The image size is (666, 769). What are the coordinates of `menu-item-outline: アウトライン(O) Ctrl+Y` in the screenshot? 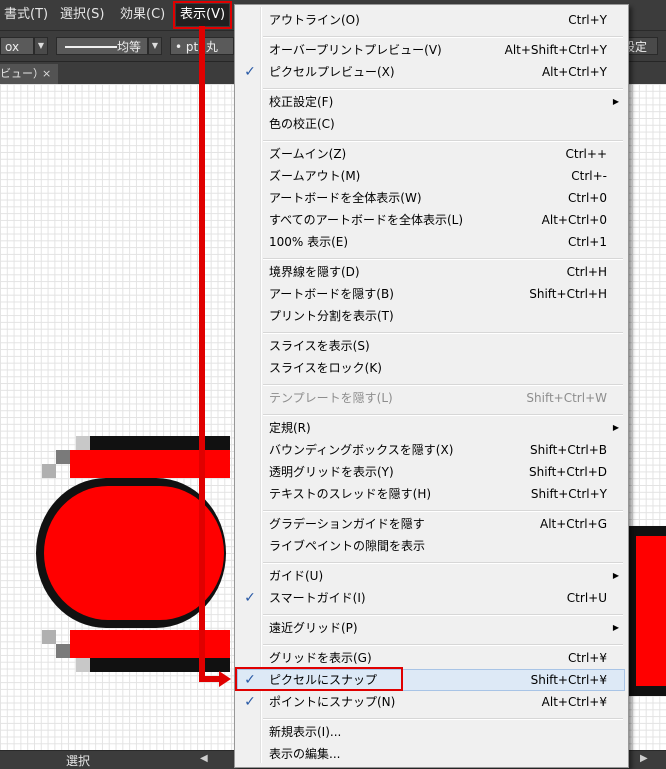 It's located at (431, 20).